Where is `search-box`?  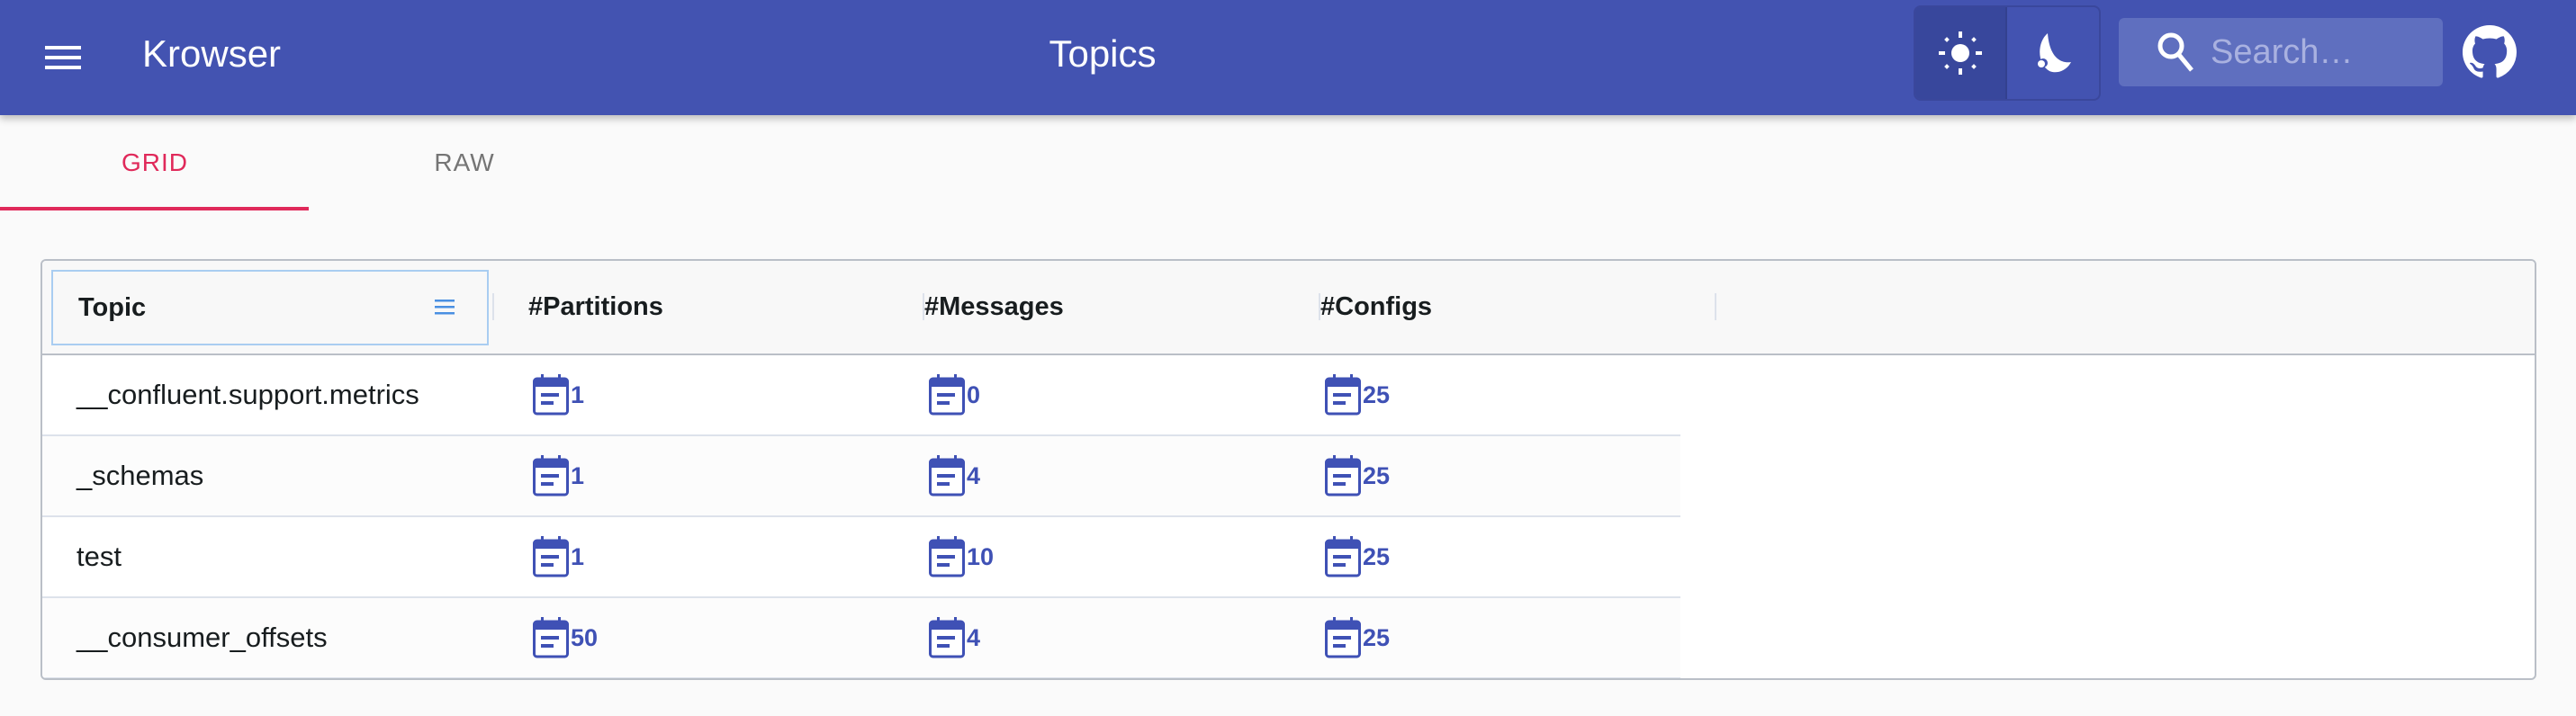
search-box is located at coordinates (2281, 52).